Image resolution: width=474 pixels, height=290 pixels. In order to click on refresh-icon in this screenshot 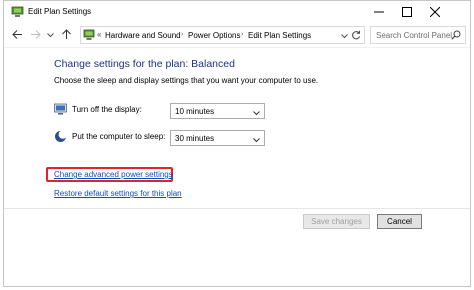, I will do `click(356, 36)`.